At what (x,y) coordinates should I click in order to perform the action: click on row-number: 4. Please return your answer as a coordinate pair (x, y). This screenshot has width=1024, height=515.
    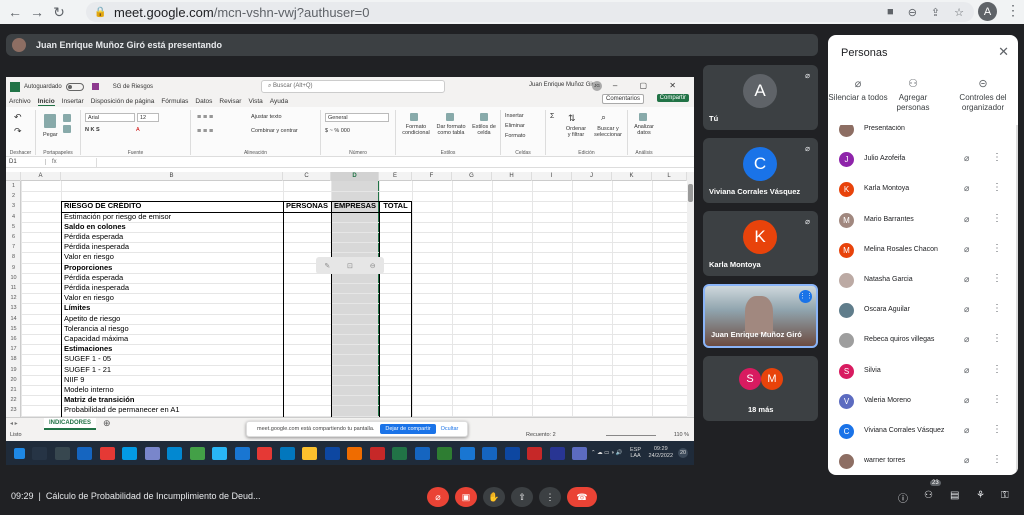
    Looking at the image, I should click on (13, 217).